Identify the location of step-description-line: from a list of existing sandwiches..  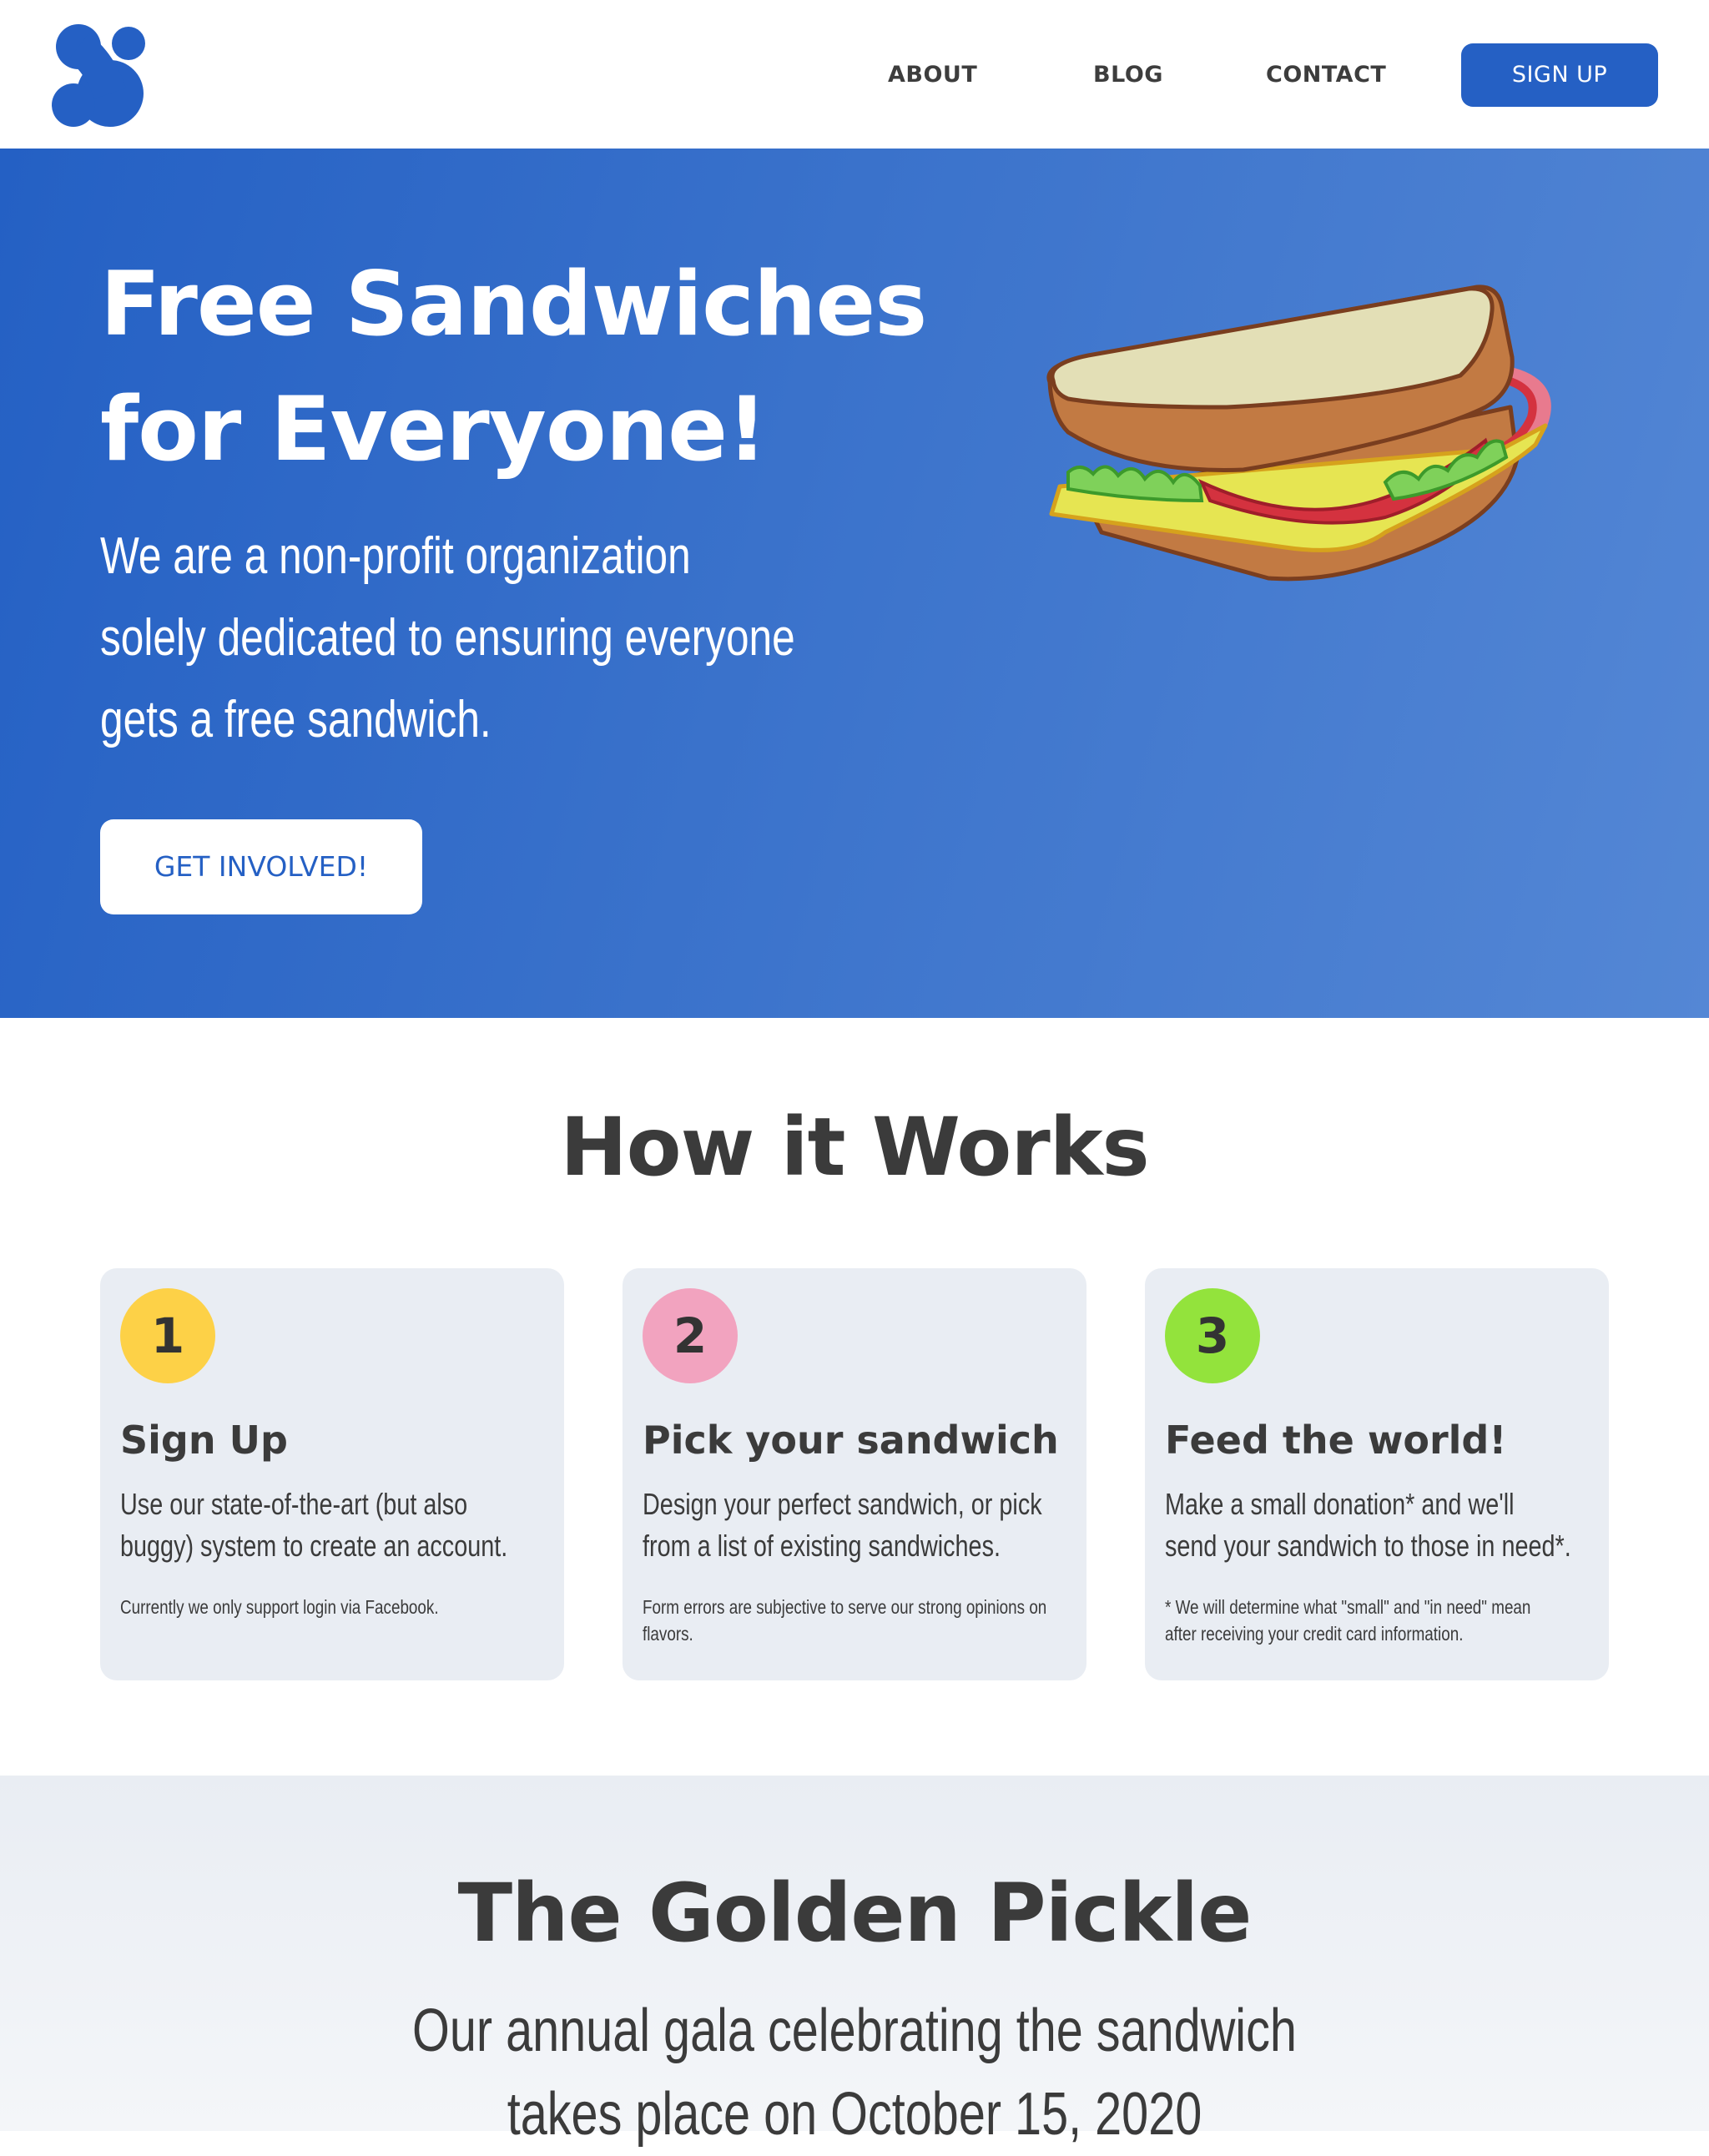
(822, 1546).